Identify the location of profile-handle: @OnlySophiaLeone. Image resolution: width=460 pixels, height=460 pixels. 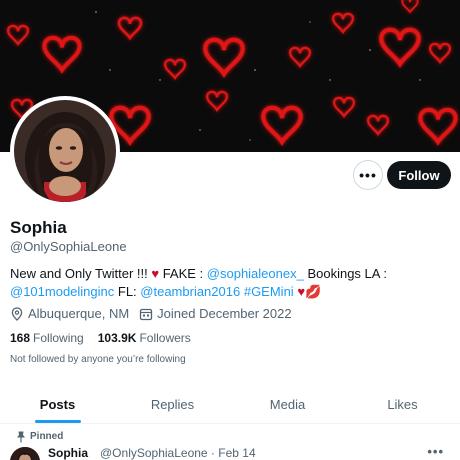
(68, 246).